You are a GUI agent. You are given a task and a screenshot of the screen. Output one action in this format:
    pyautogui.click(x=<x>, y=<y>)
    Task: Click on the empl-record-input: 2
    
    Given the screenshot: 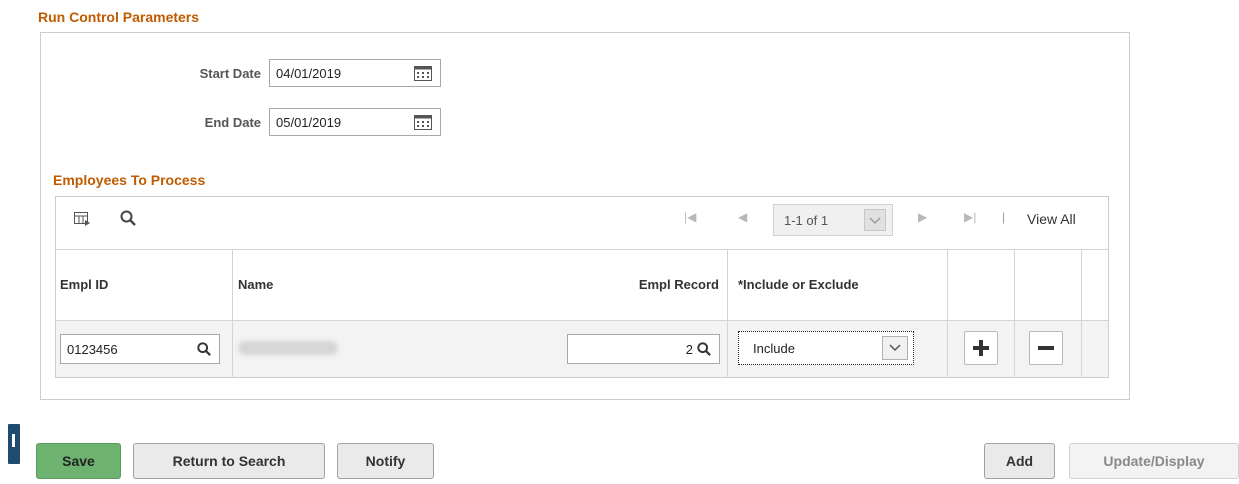 What is the action you would take?
    pyautogui.click(x=643, y=349)
    